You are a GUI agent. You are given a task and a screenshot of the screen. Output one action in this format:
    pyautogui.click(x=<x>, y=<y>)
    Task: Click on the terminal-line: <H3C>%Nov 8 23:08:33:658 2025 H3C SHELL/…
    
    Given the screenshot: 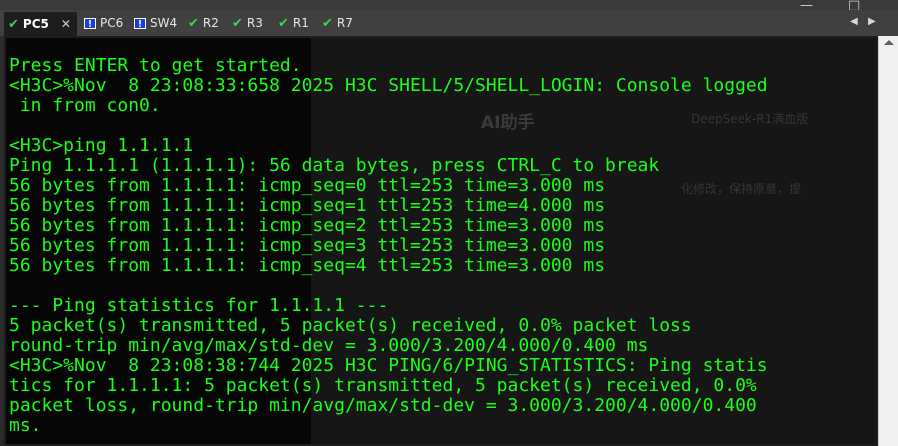 What is the action you would take?
    pyautogui.click(x=388, y=85)
    